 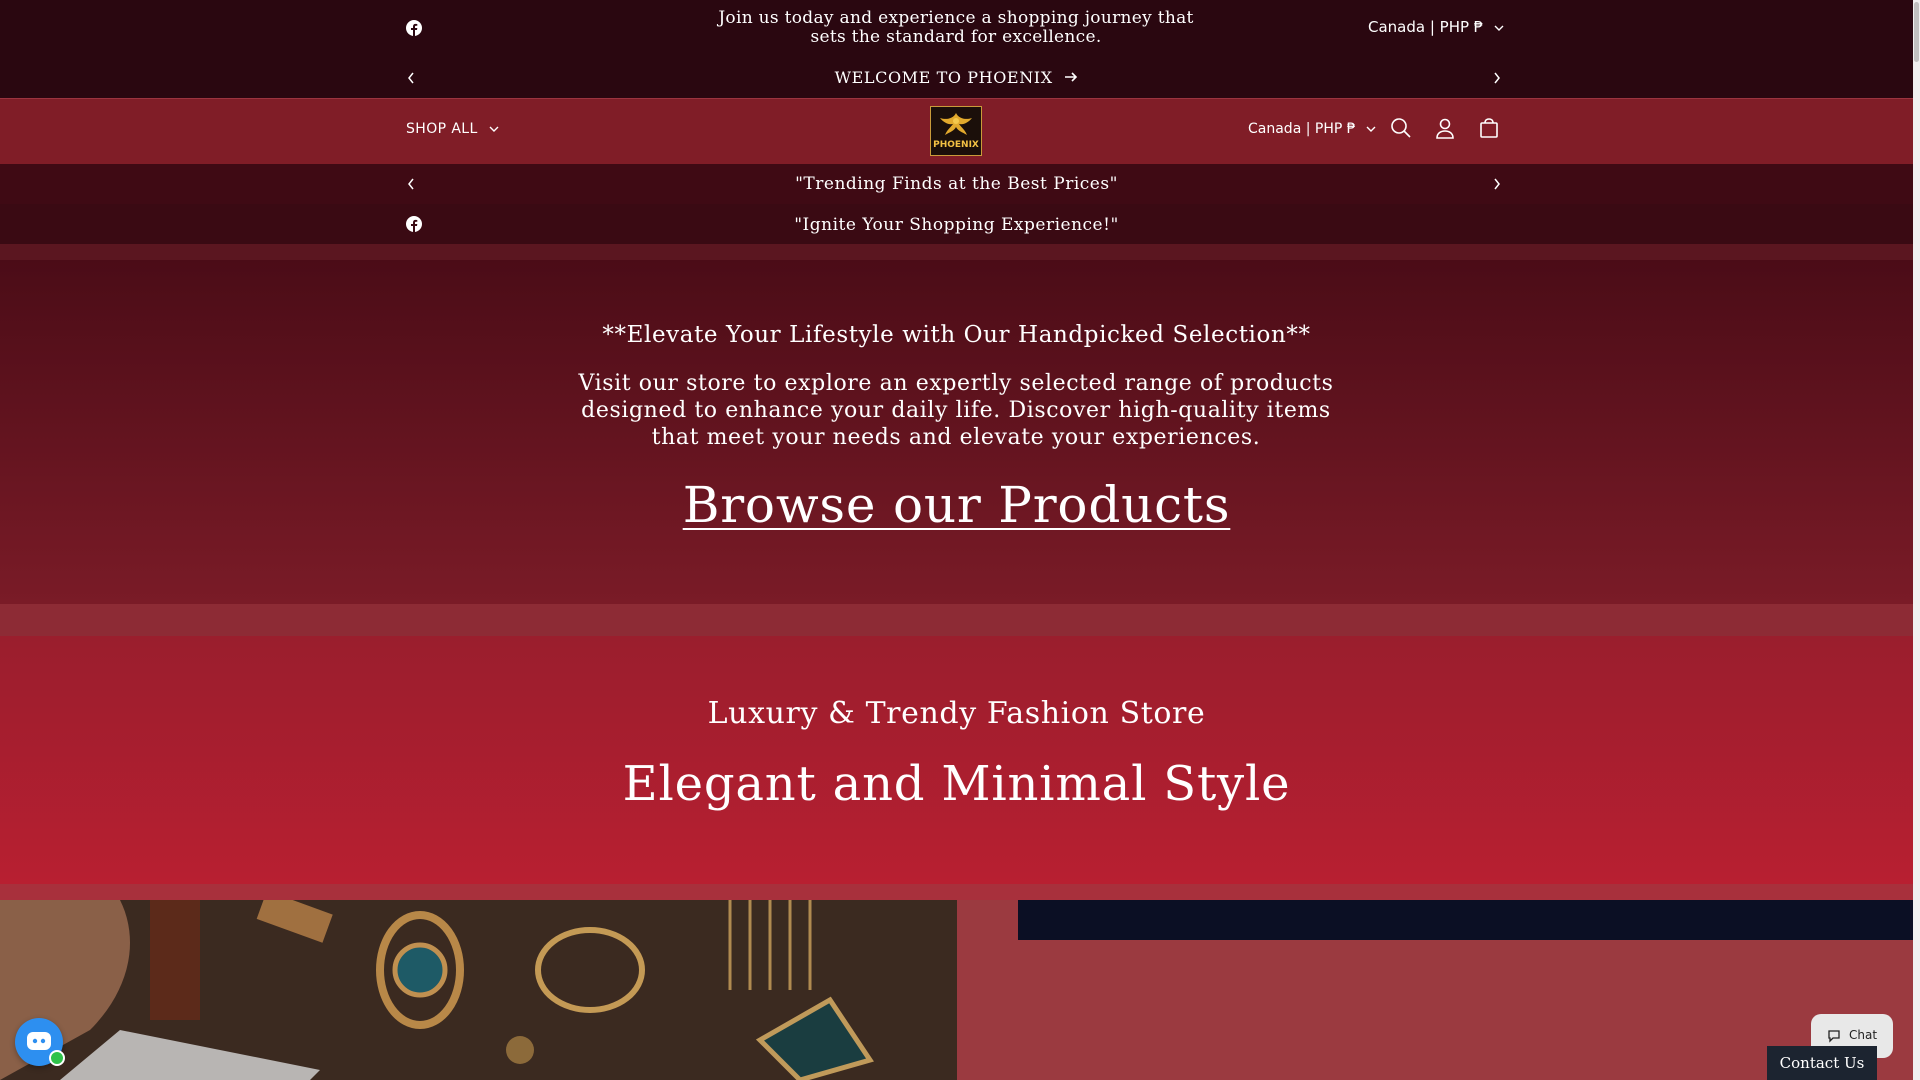 I want to click on region-label: Canada | PHP ₱, so click(x=1426, y=27).